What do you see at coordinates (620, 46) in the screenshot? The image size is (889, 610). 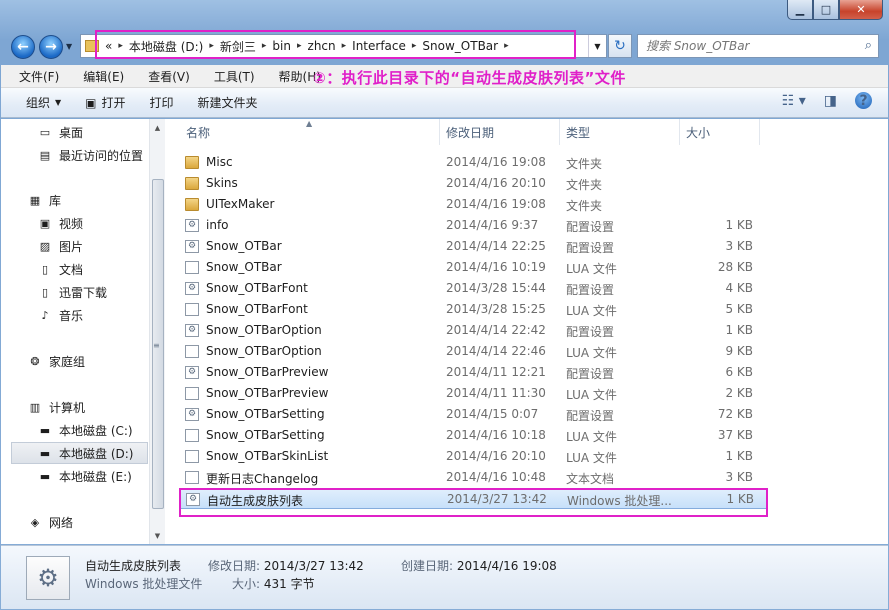 I see `refresh-icon: ↻` at bounding box center [620, 46].